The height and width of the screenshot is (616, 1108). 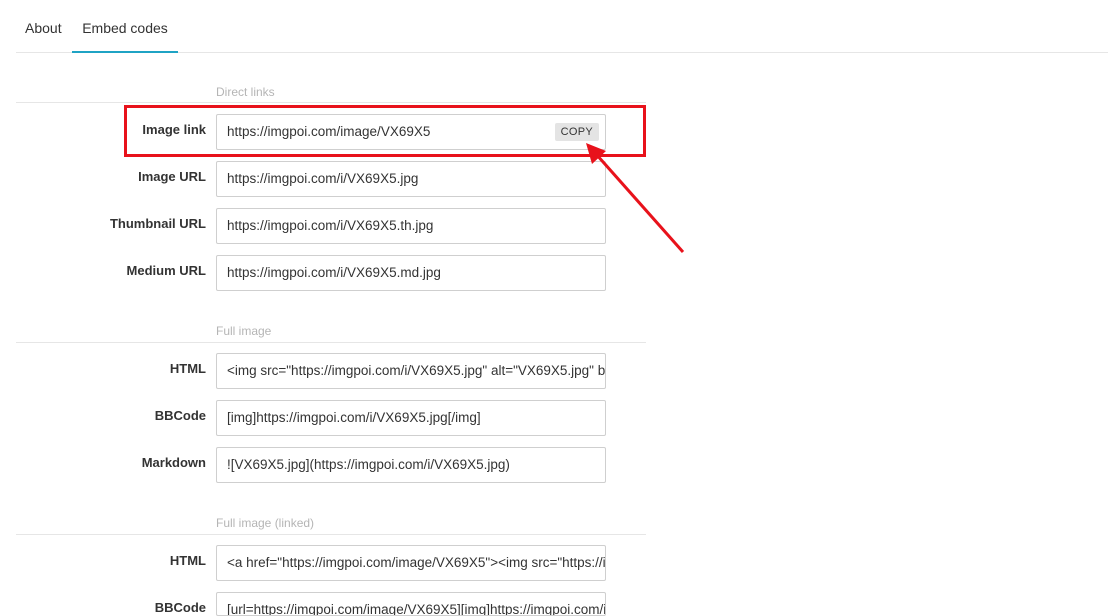 What do you see at coordinates (635, 198) in the screenshot?
I see `annotation-arrow` at bounding box center [635, 198].